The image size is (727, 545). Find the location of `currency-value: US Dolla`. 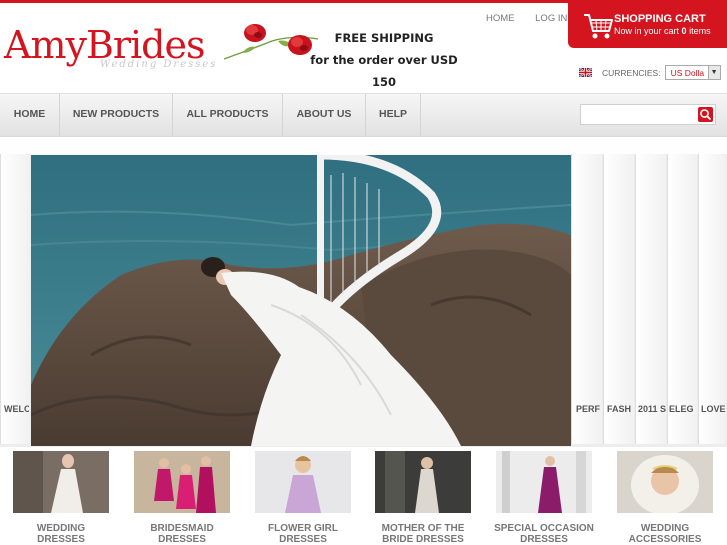

currency-value: US Dolla is located at coordinates (687, 72).